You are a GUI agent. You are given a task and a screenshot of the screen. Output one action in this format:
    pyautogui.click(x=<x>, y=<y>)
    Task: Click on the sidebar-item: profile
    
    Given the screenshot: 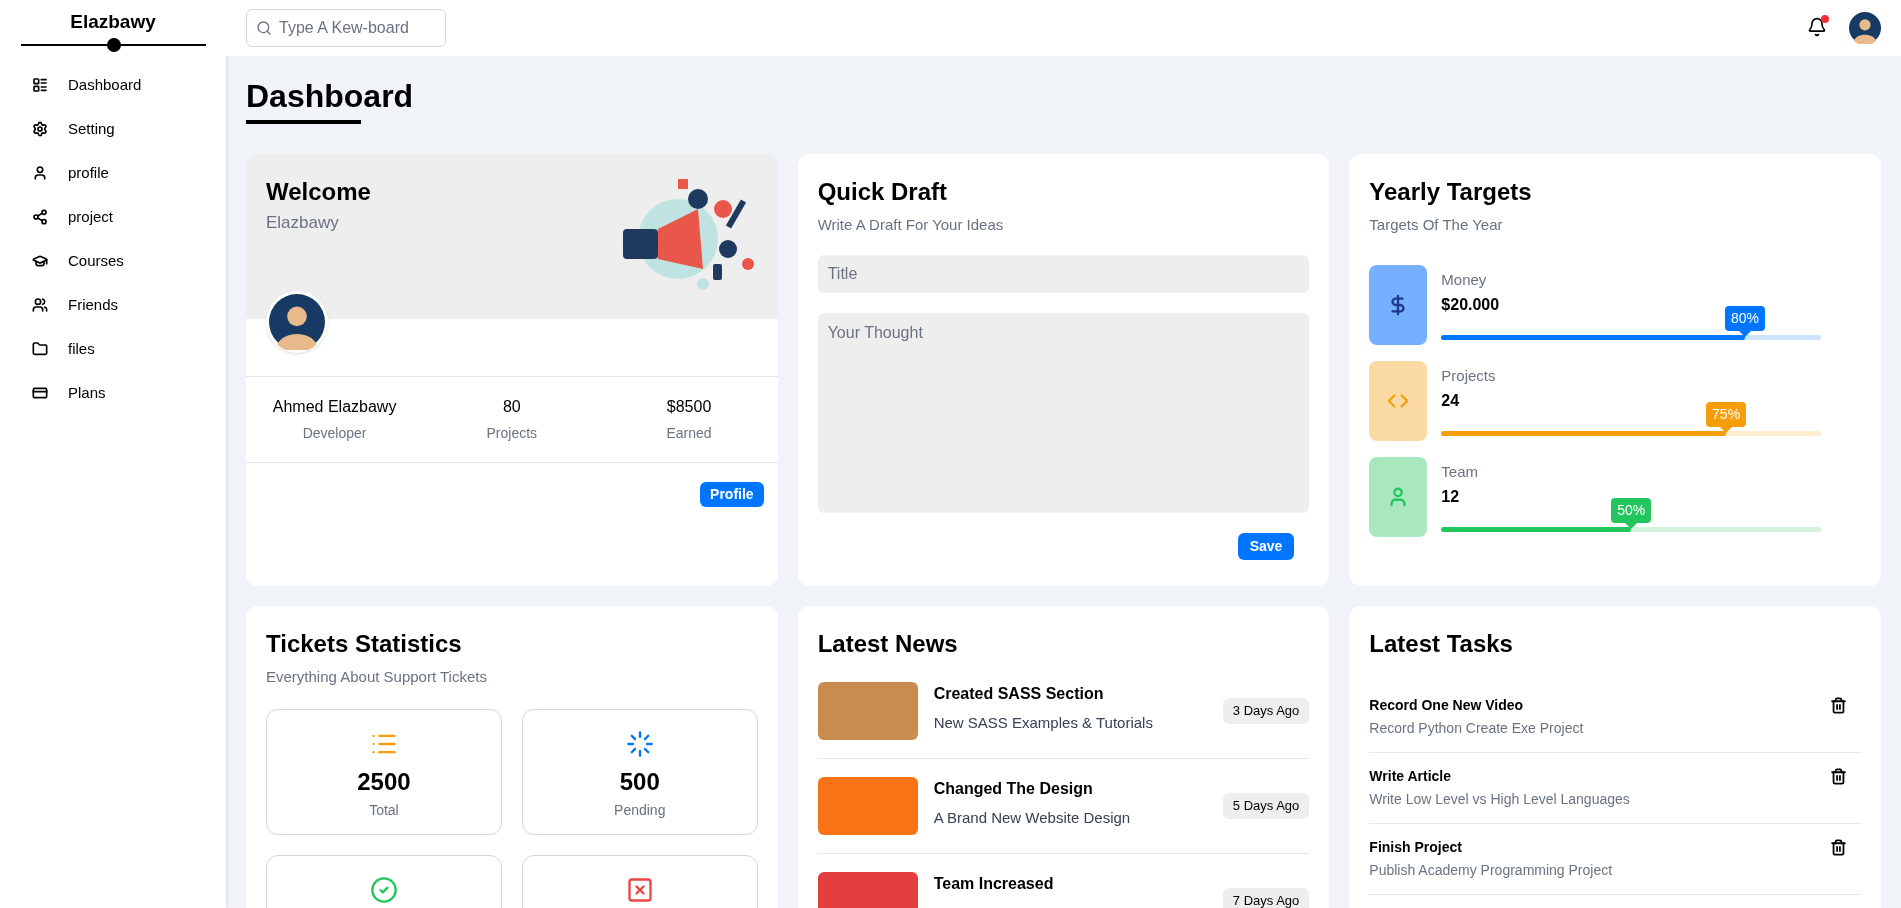 What is the action you would take?
    pyautogui.click(x=113, y=173)
    